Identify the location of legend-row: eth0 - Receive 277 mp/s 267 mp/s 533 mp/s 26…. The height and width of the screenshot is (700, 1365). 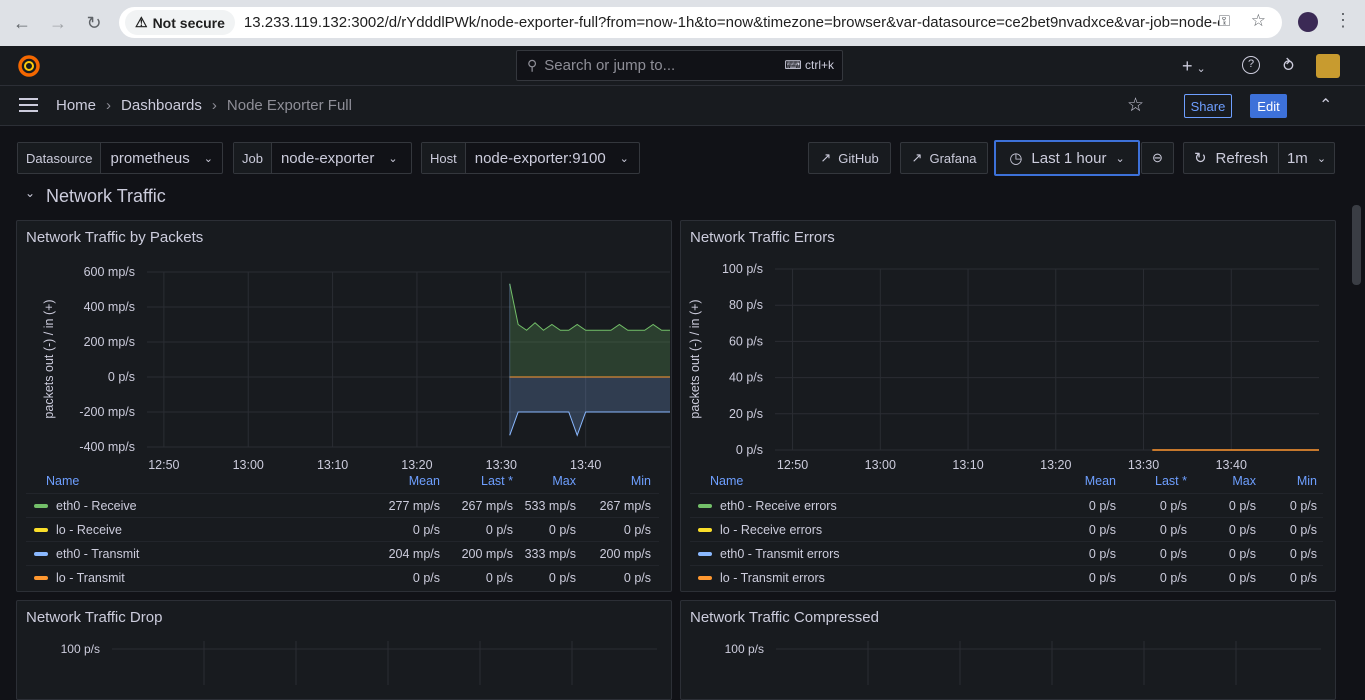
(342, 505).